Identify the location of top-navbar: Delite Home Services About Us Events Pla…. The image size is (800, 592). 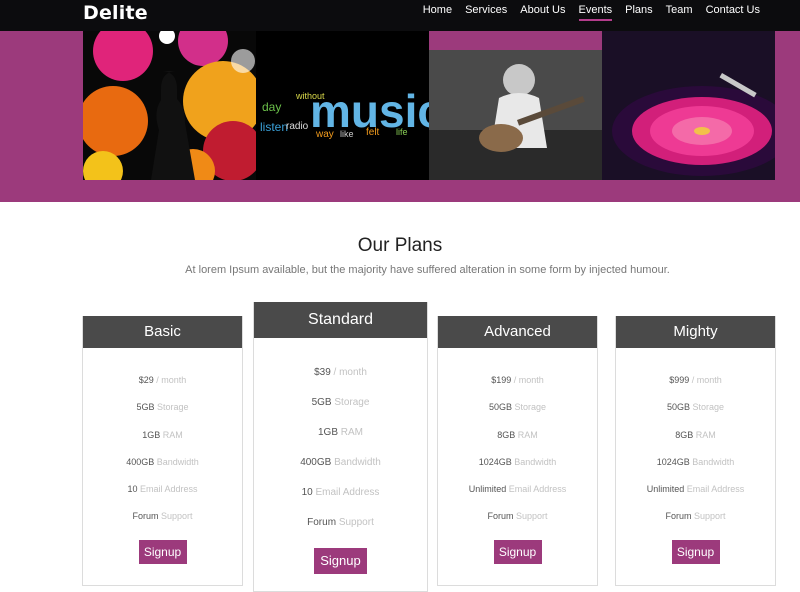
(400, 15).